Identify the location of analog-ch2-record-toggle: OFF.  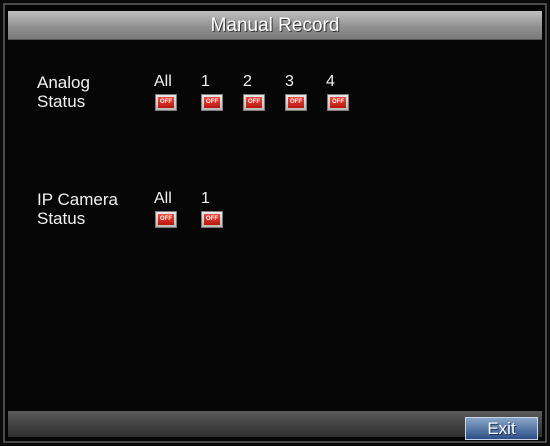
(254, 102).